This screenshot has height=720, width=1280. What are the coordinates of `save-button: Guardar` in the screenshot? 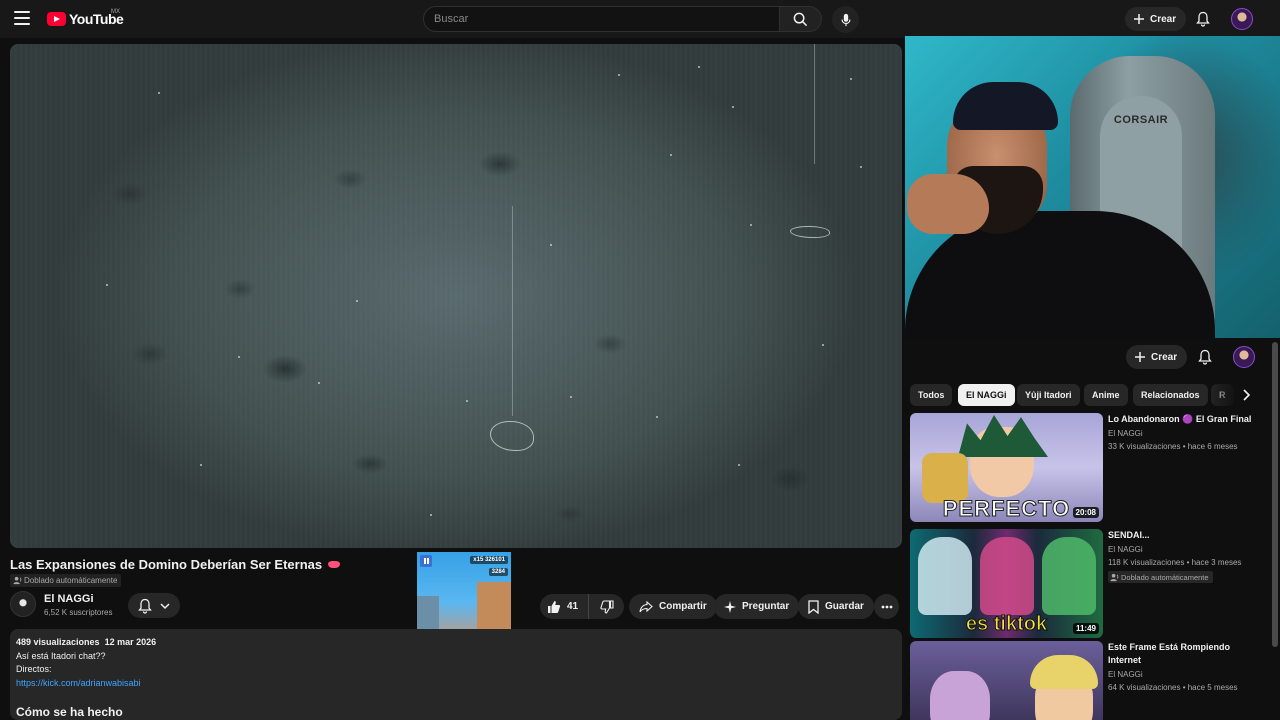 It's located at (836, 606).